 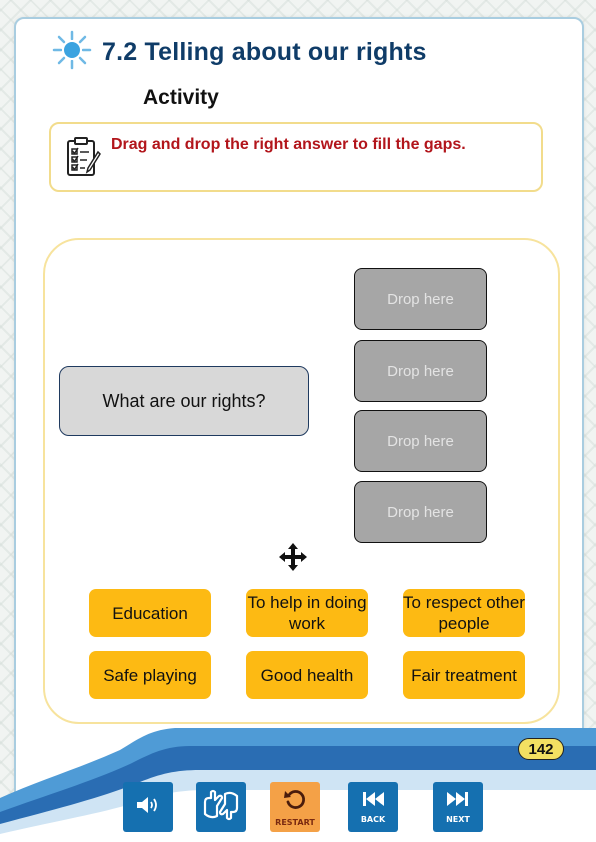 I want to click on sign-language-button, so click(x=221, y=807).